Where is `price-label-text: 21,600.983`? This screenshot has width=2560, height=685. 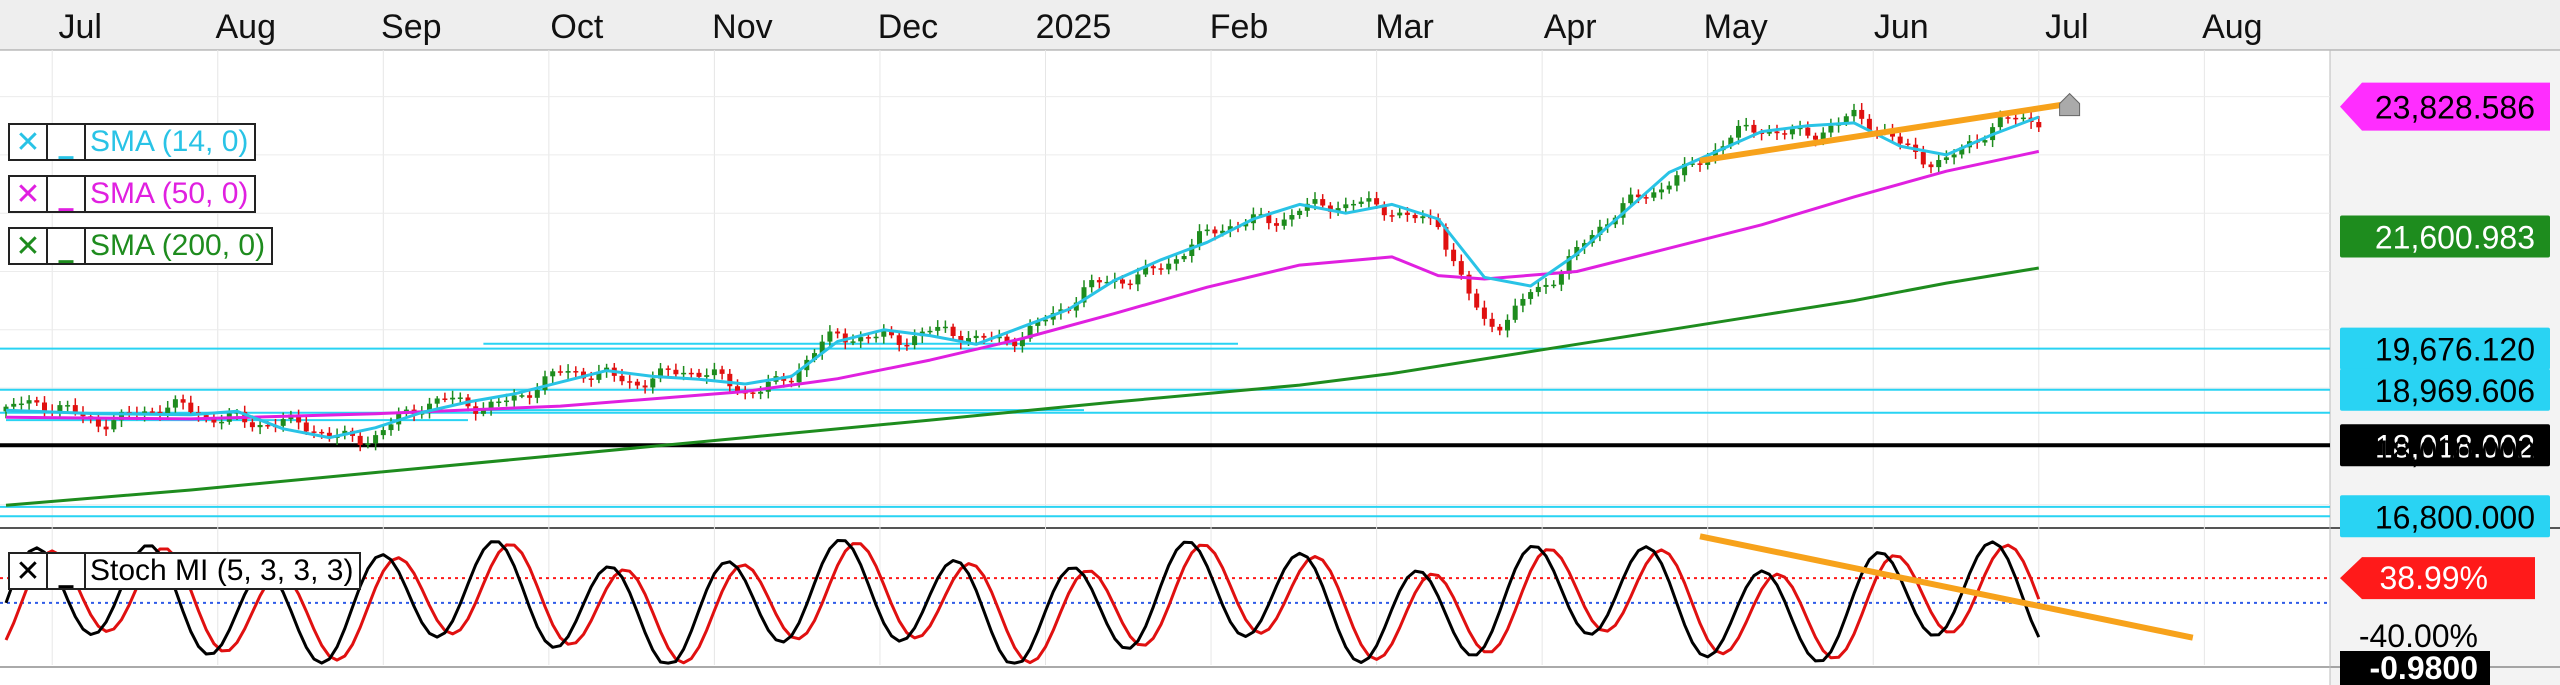
price-label-text: 21,600.983 is located at coordinates (2455, 237).